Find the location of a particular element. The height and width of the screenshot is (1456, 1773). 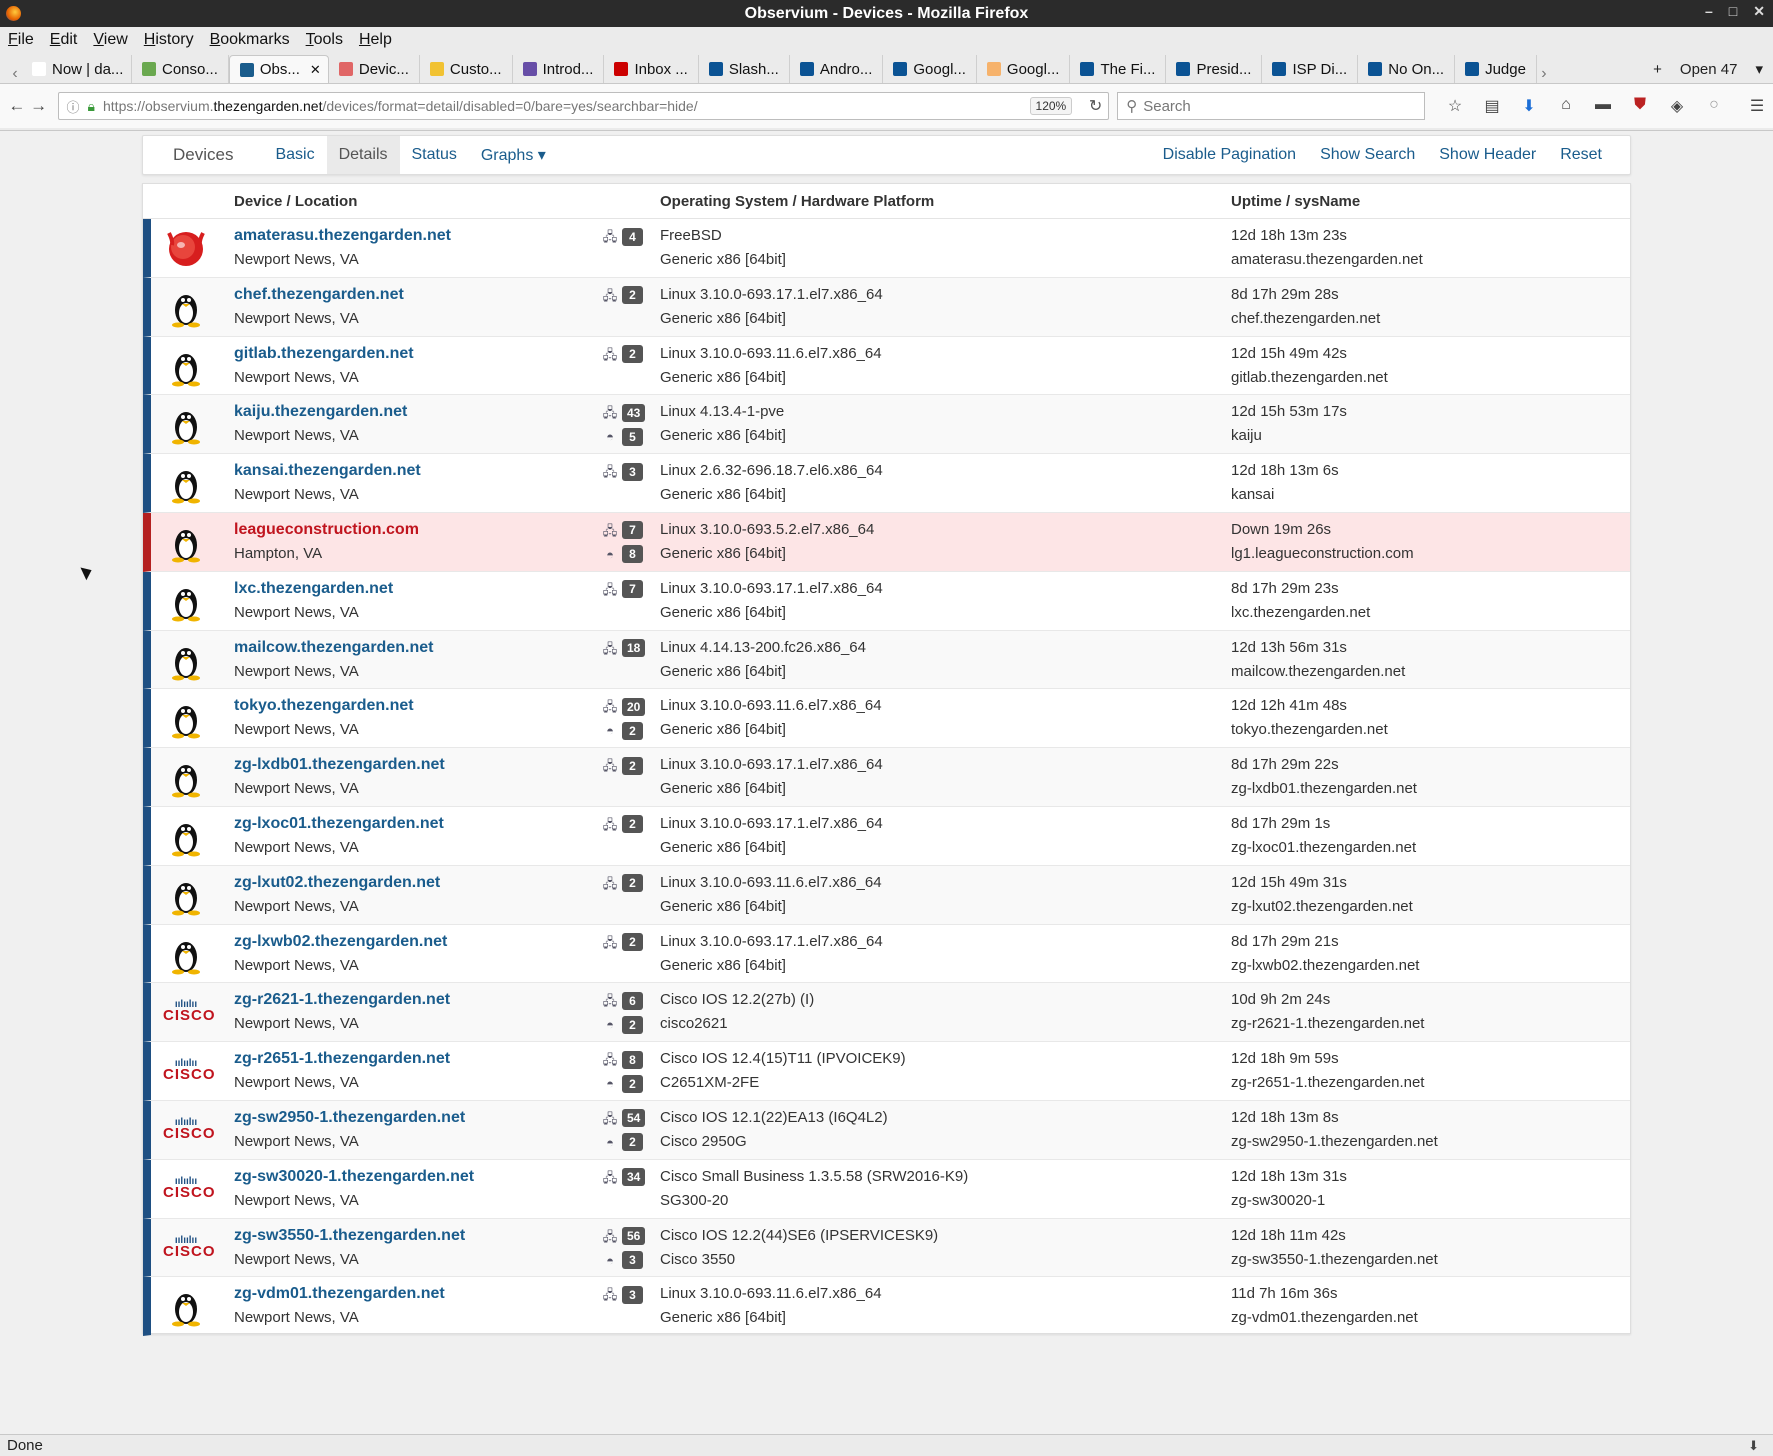

device-hostname-link: gitlab.thezengarden.net is located at coordinates (324, 354).